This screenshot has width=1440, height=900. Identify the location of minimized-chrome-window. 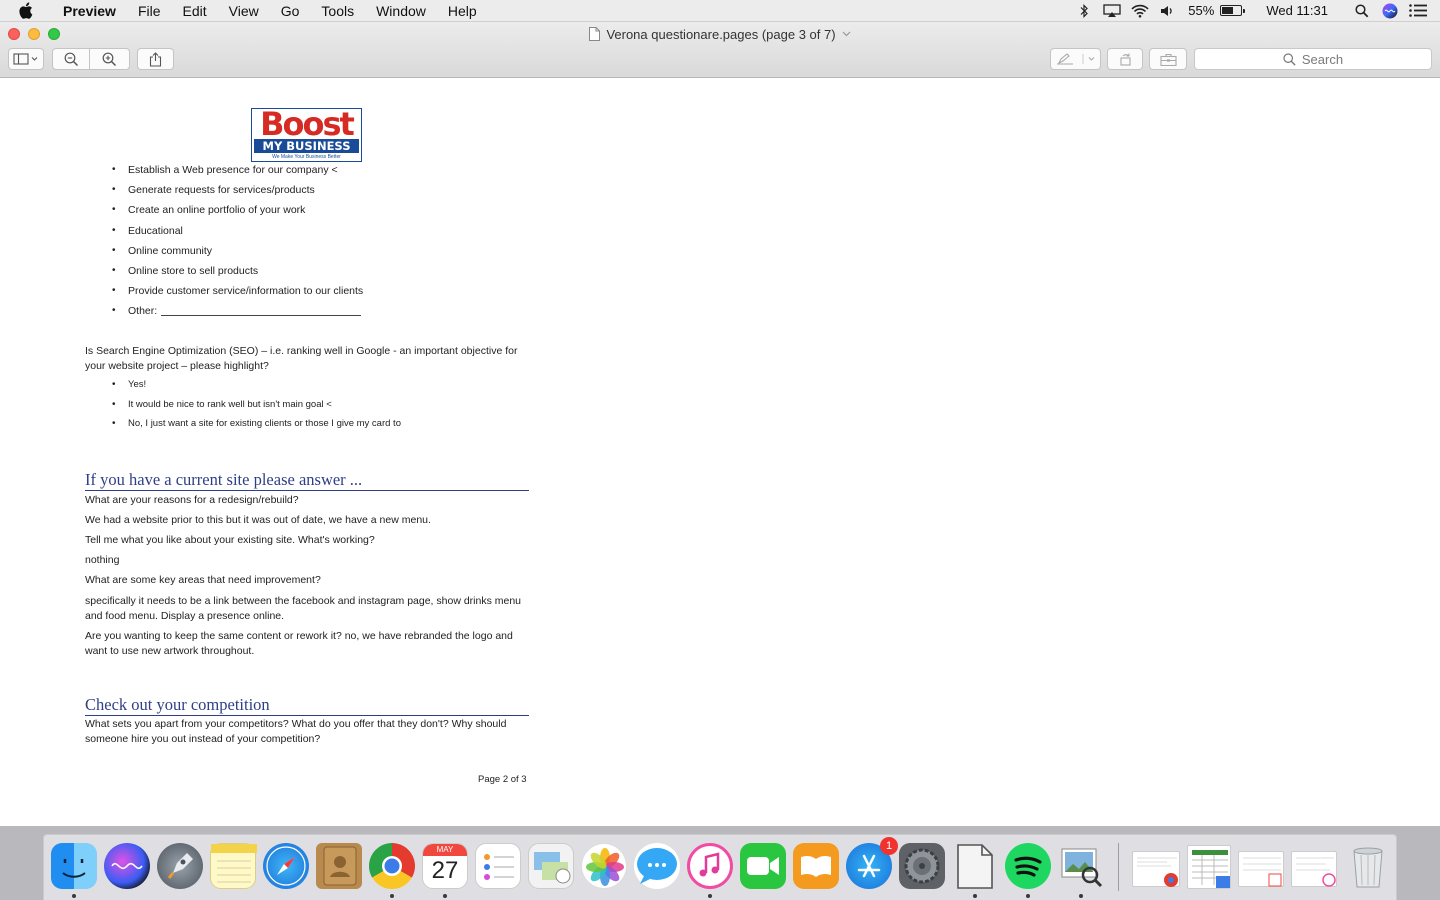
(1156, 869).